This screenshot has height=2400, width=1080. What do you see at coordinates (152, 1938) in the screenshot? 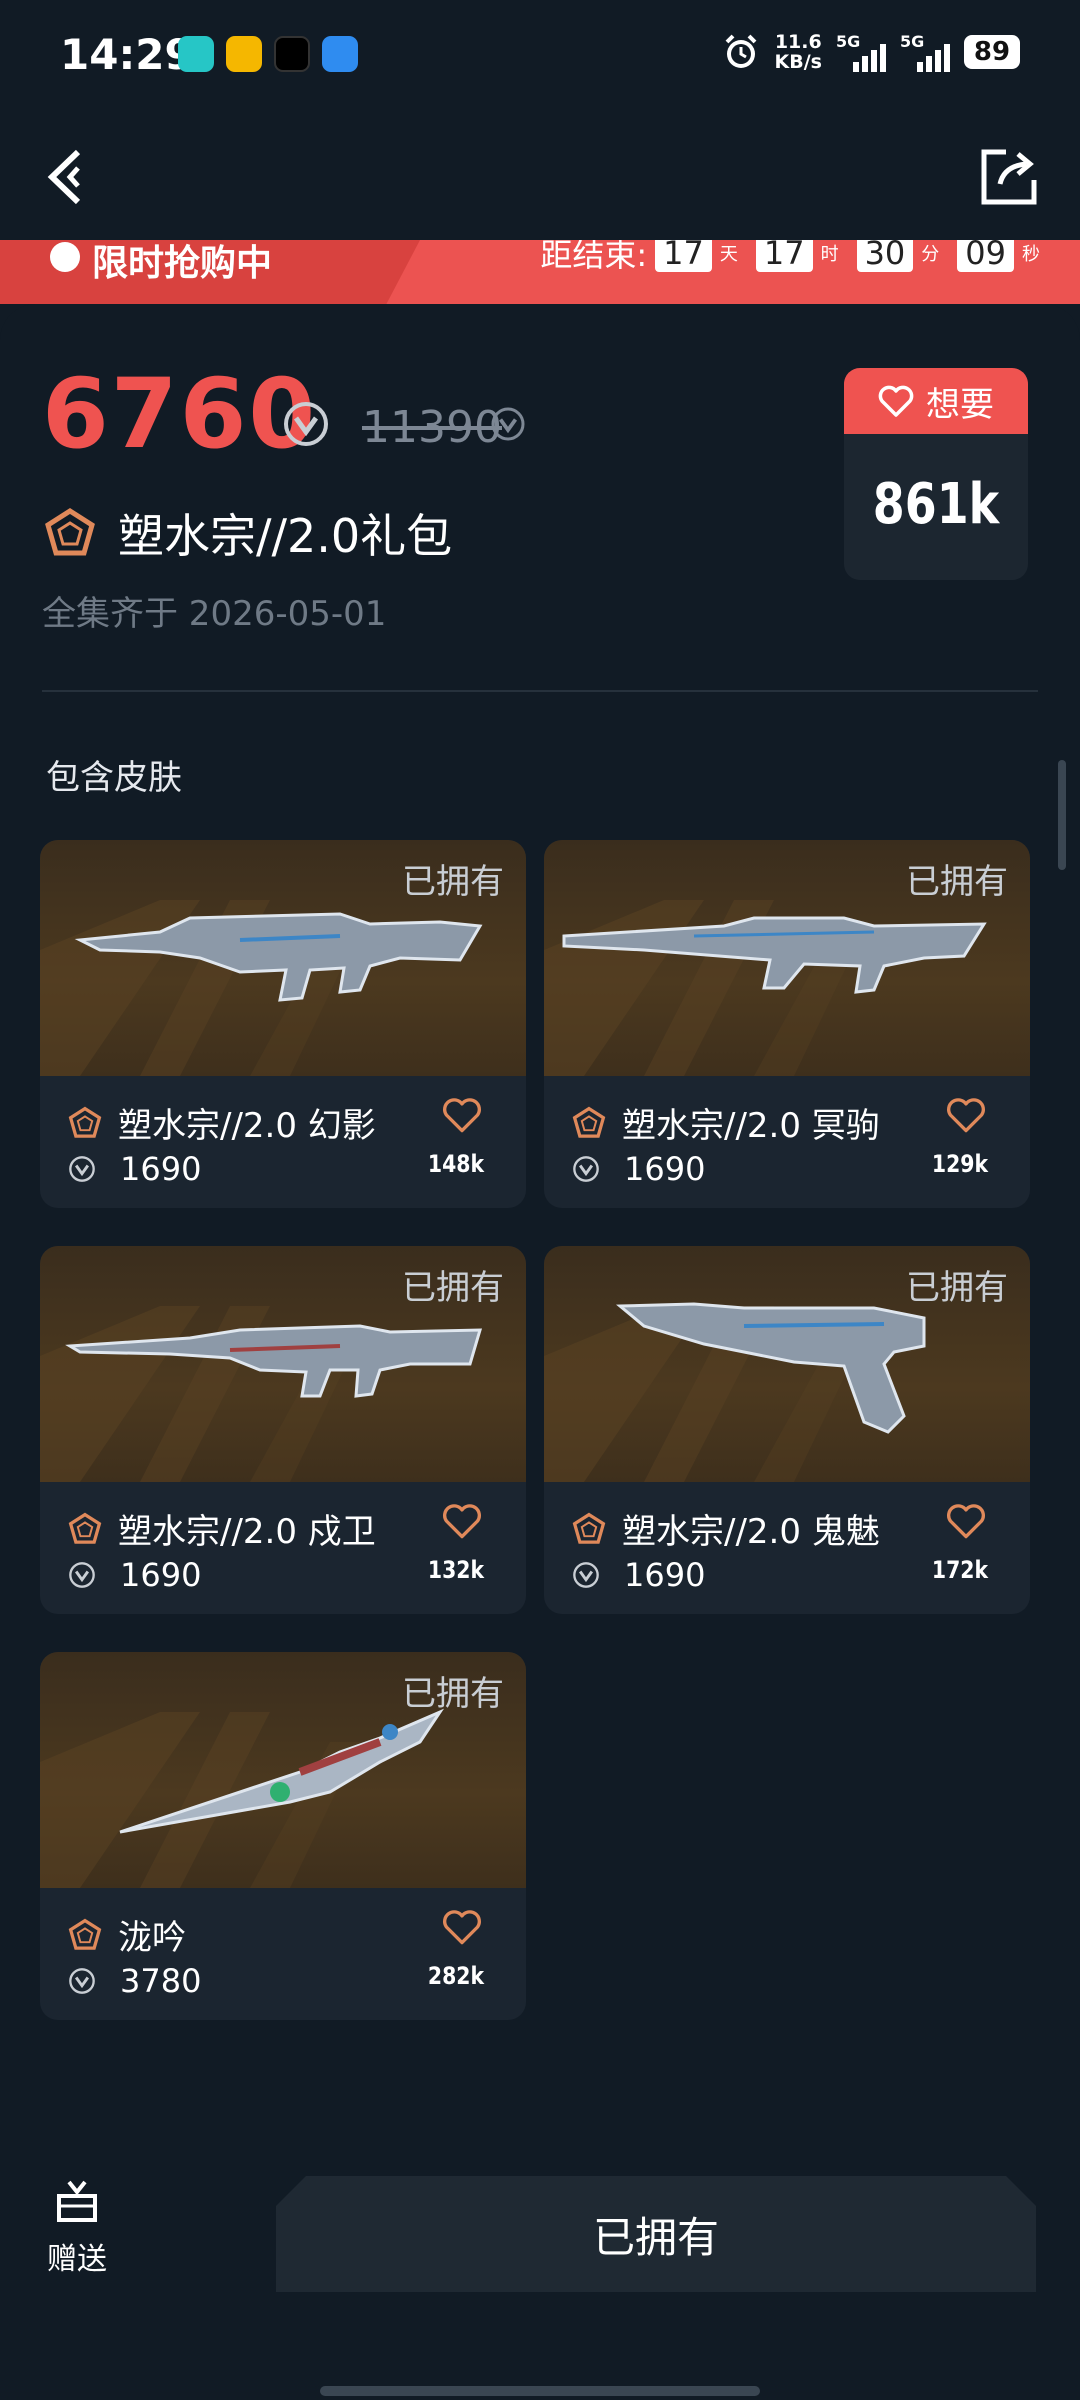
I see `skin-name: 泷吟` at bounding box center [152, 1938].